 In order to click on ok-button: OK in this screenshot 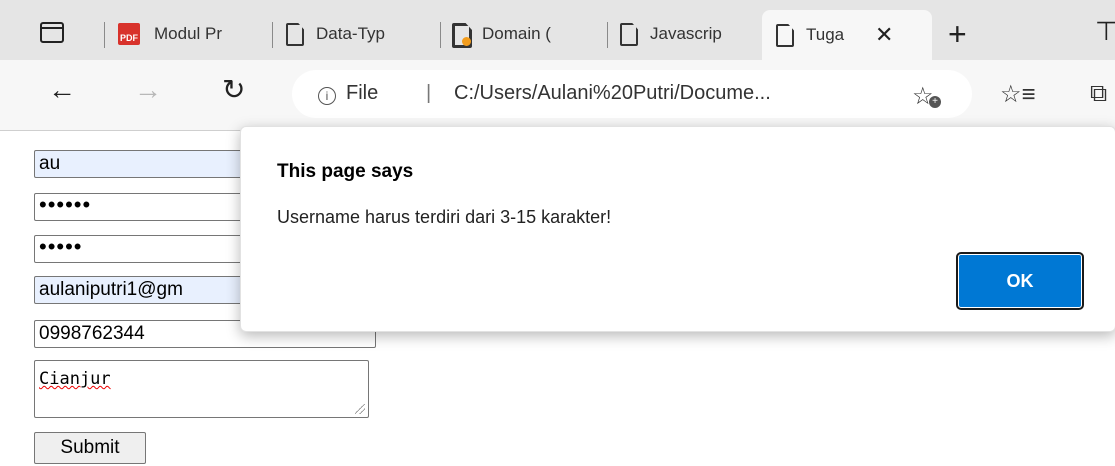, I will do `click(1020, 281)`.